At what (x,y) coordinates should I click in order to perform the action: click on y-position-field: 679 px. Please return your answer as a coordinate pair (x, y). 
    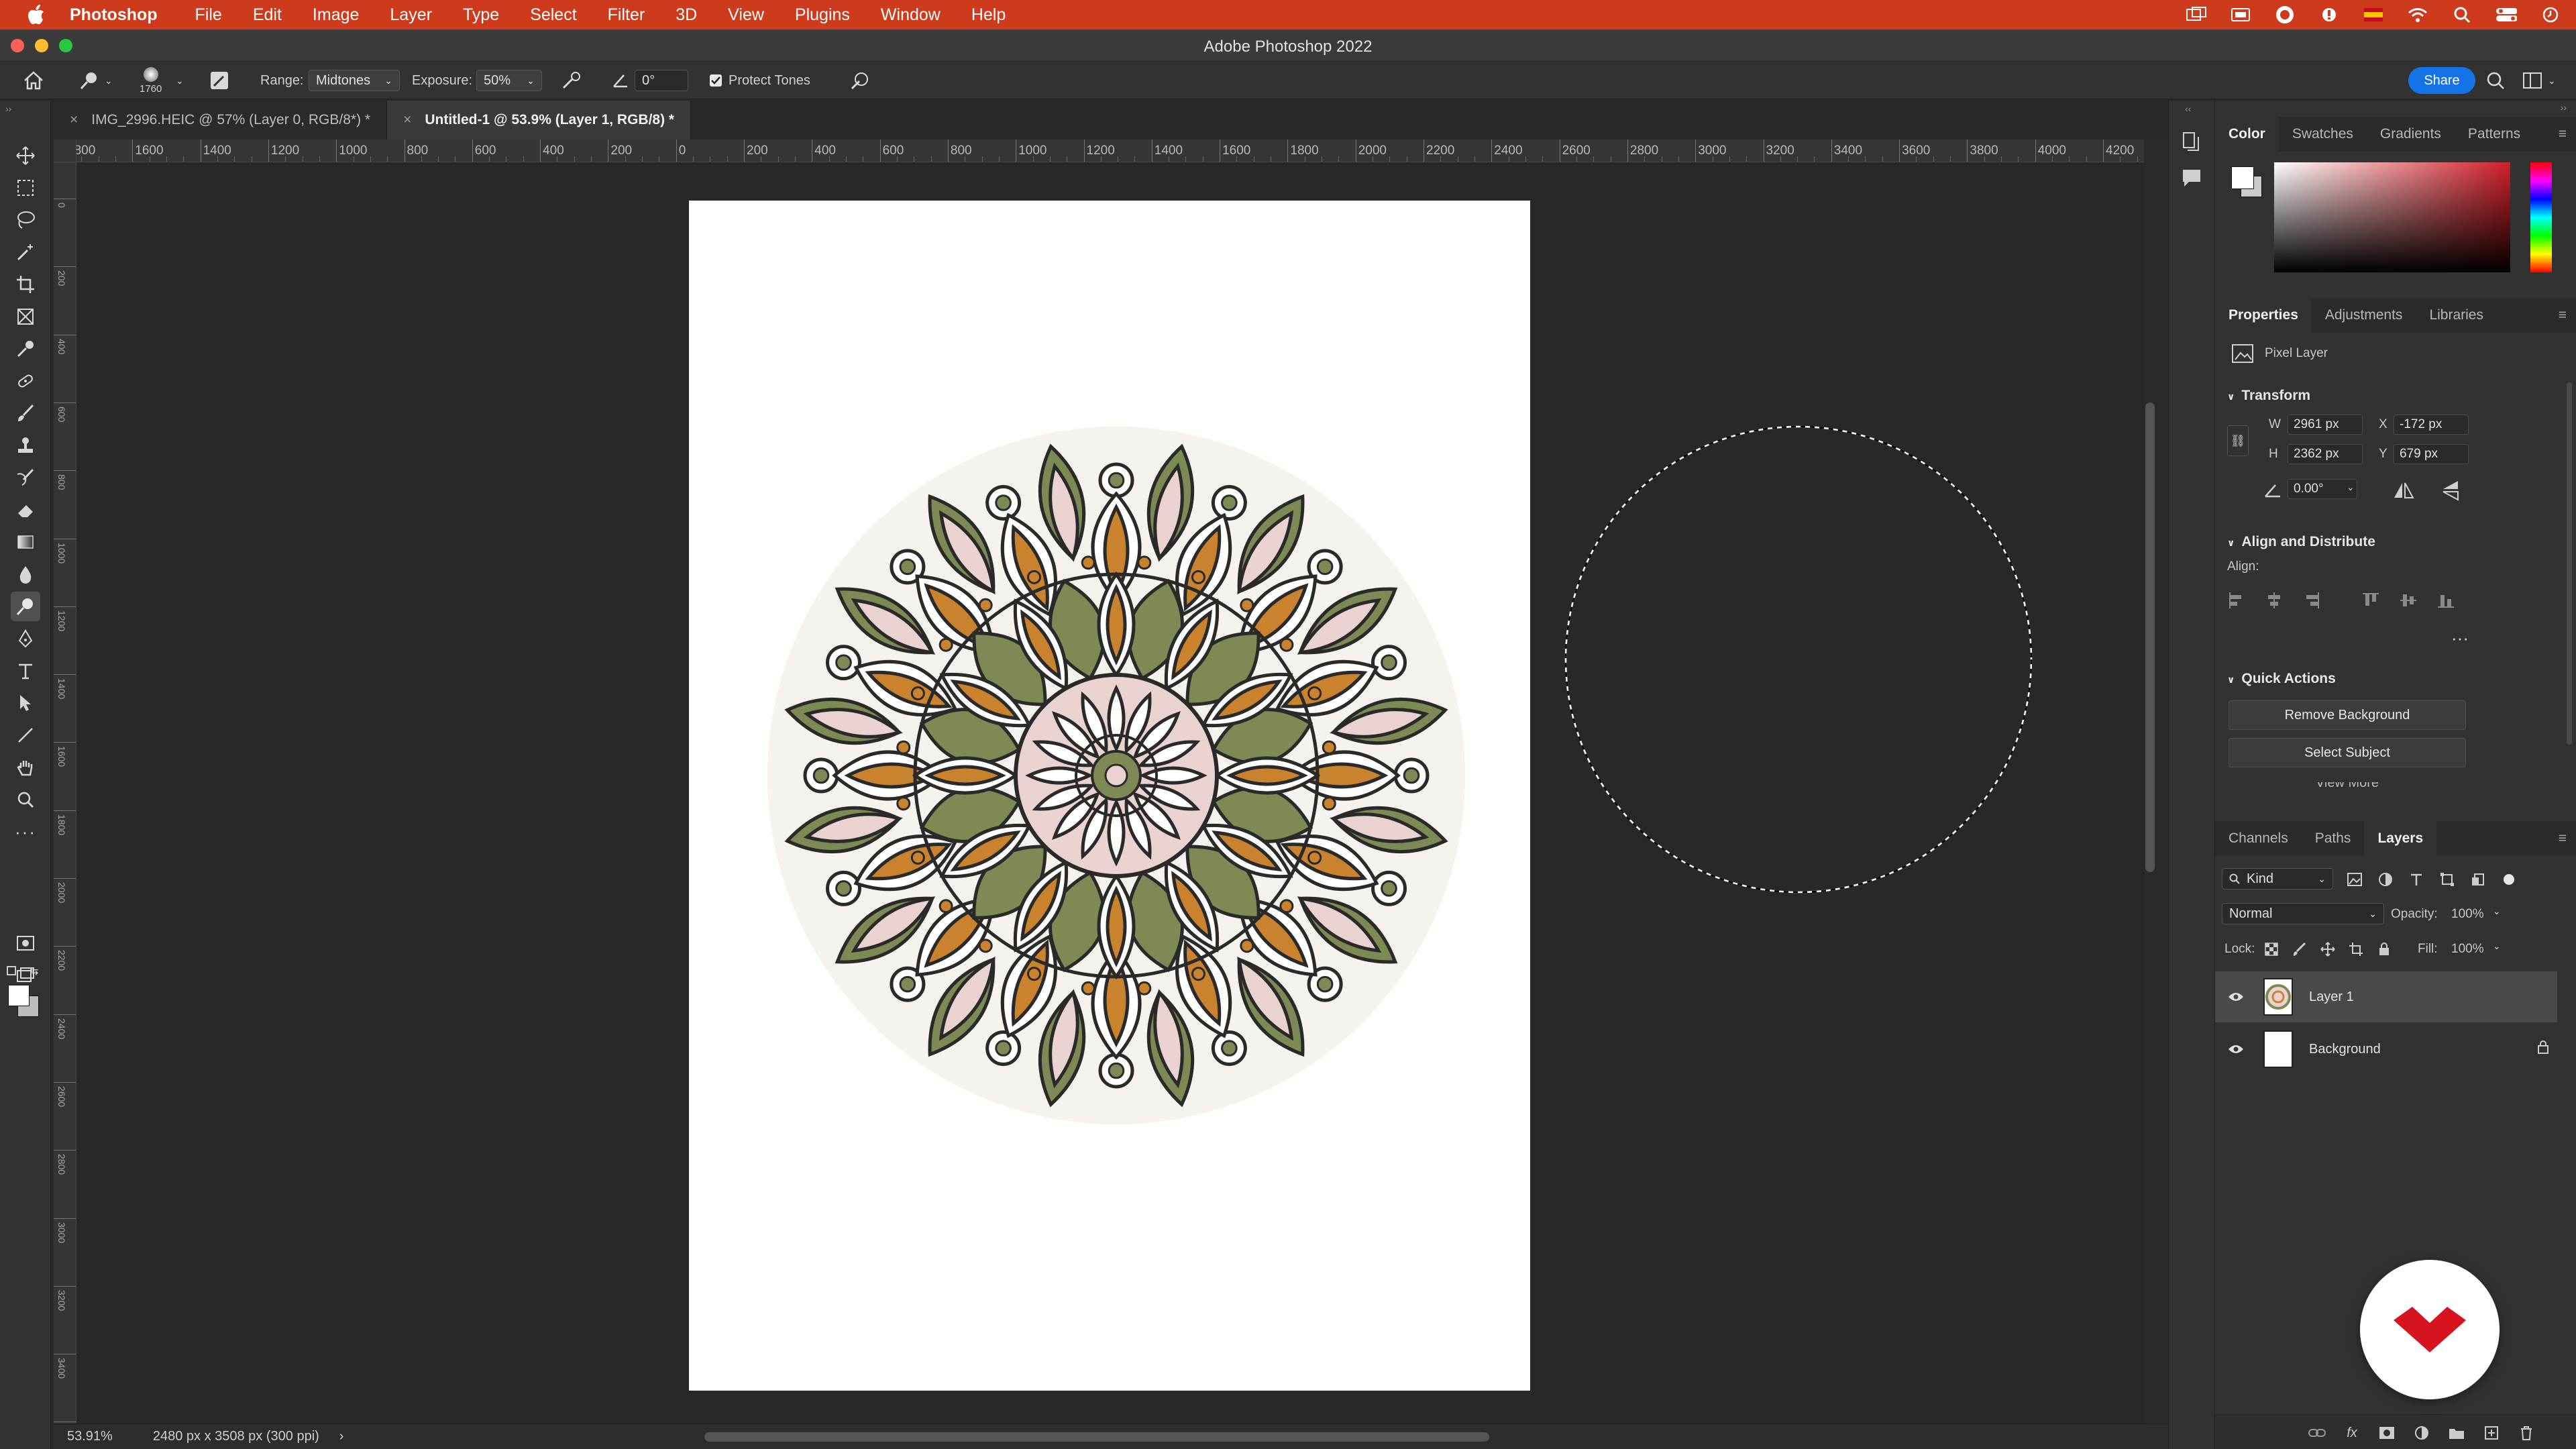
    Looking at the image, I should click on (2431, 454).